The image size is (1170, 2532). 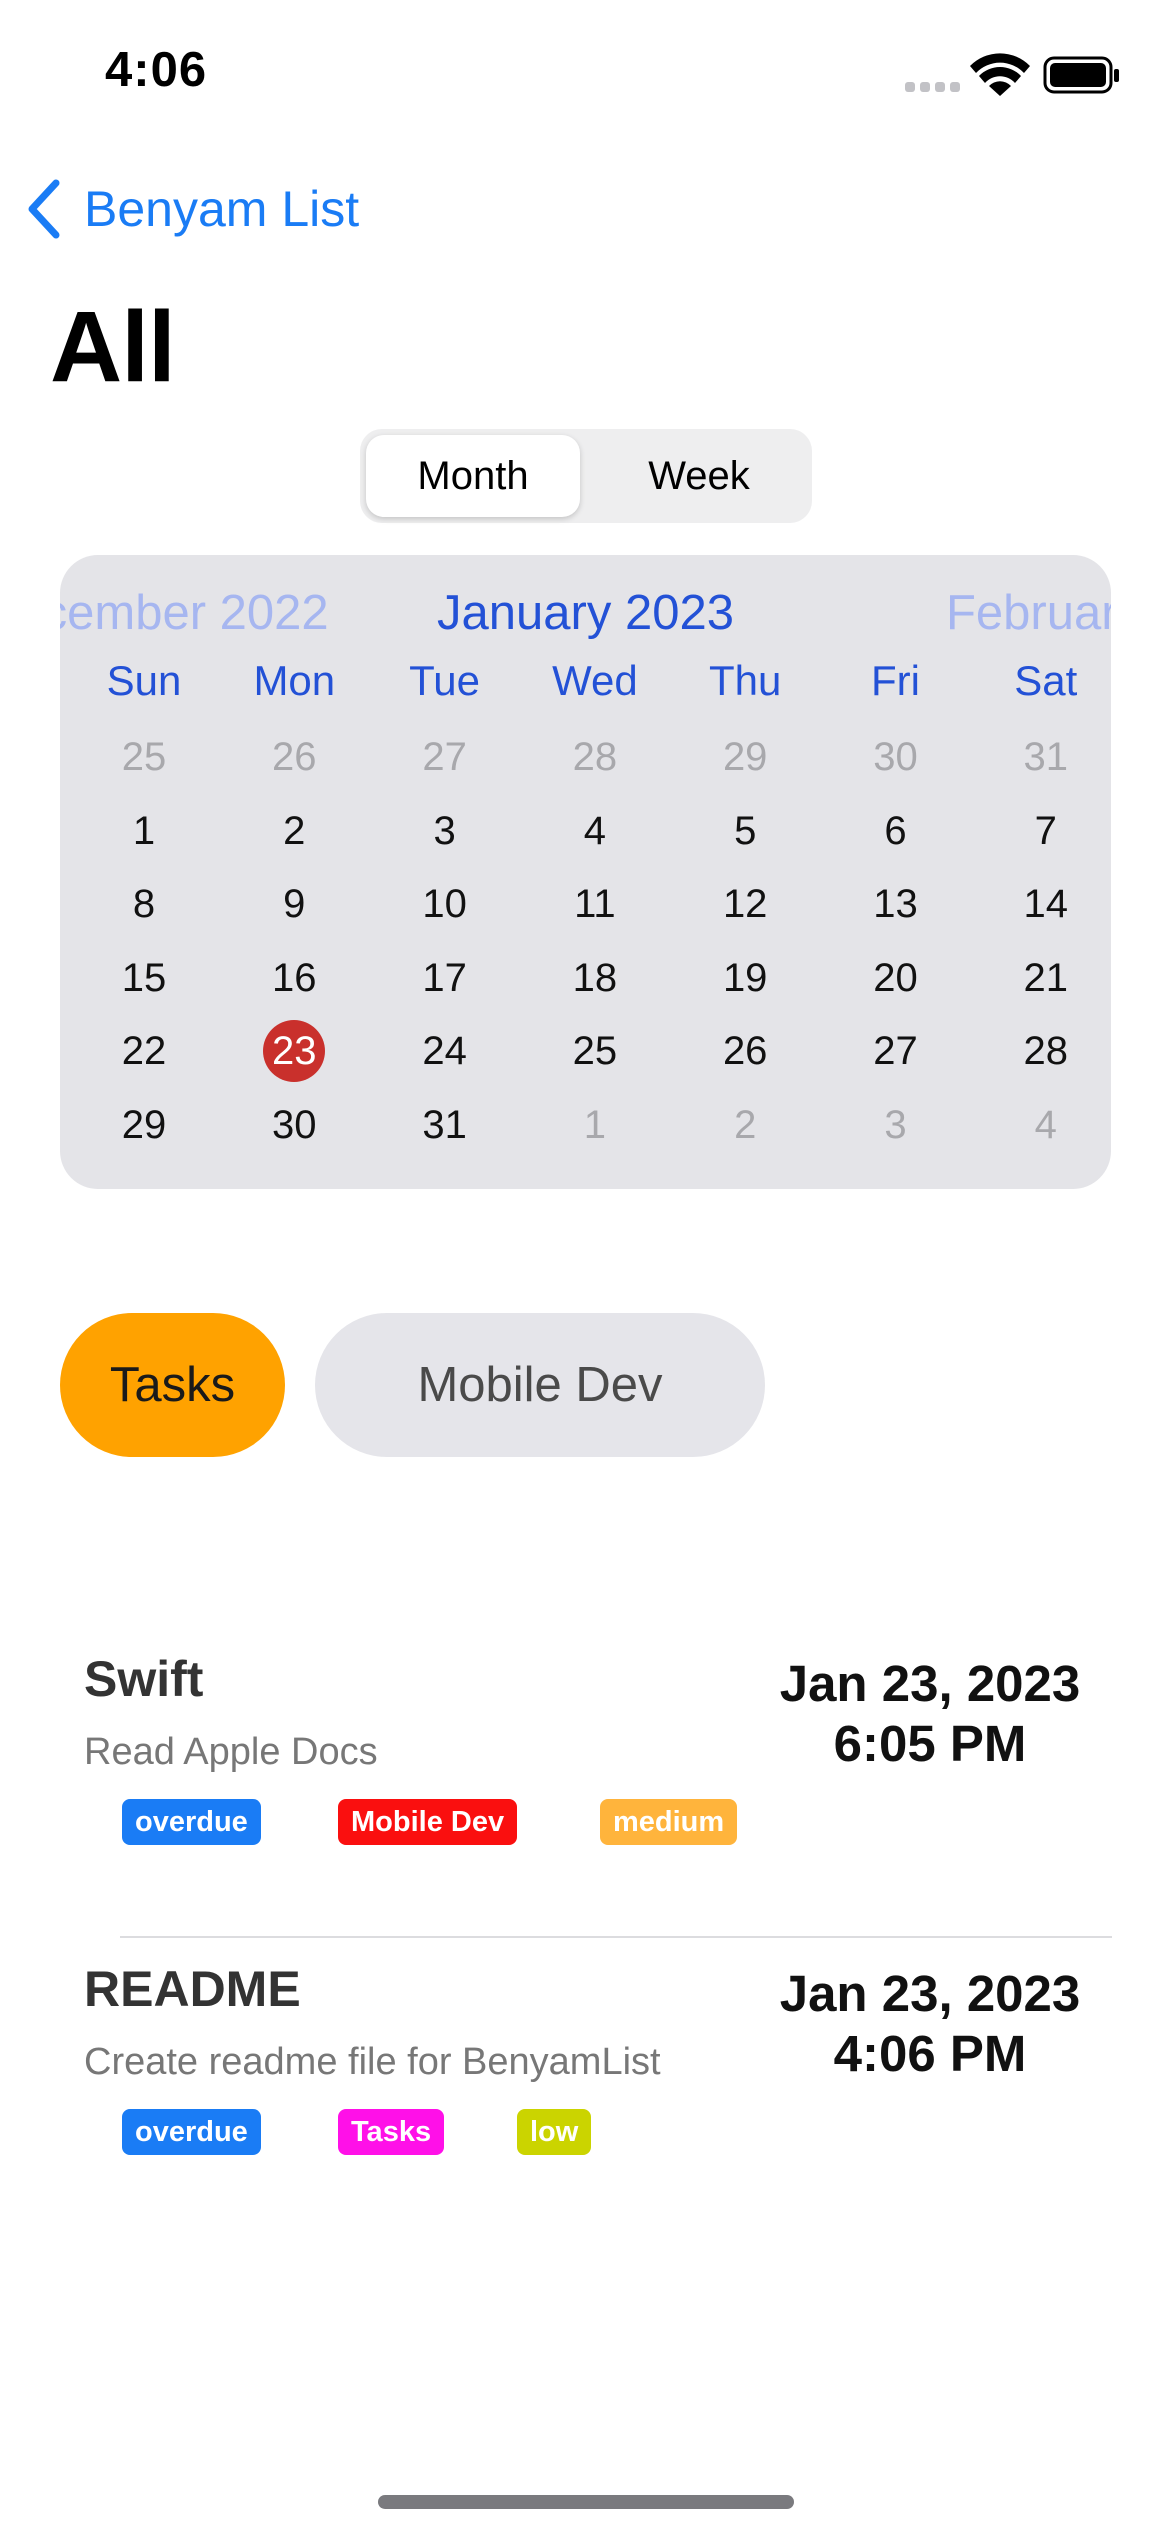 I want to click on weekday-label: Tue, so click(x=444, y=680).